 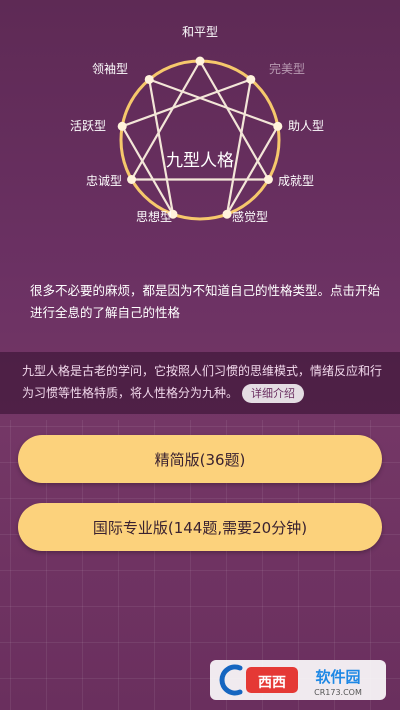 I want to click on watermark-domain: CR173.COM, so click(x=338, y=692).